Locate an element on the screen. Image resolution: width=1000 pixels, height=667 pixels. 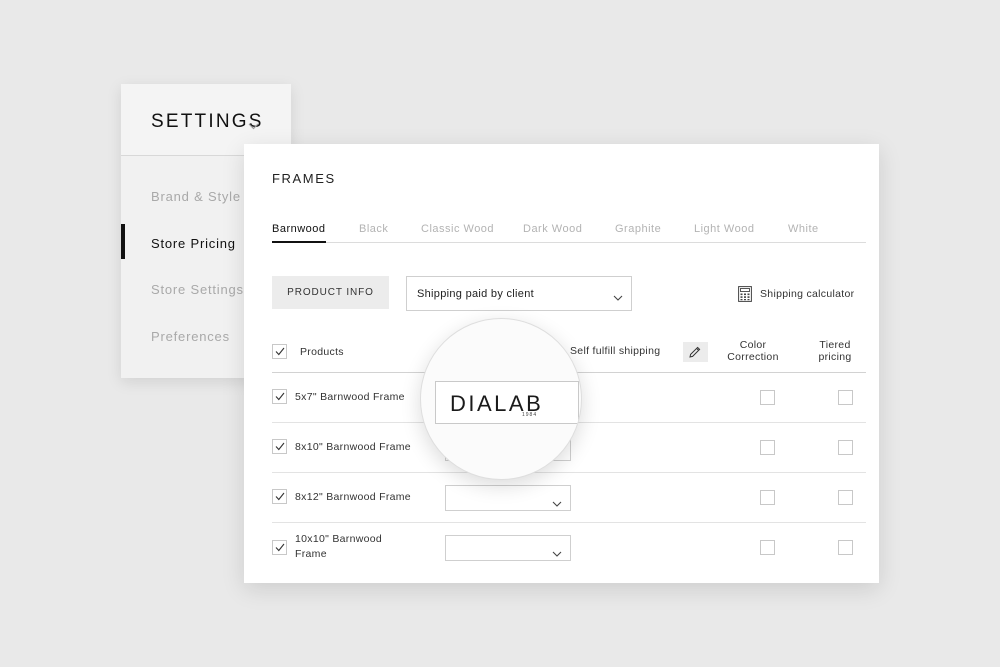
tab-dark-wood: Dark Wood is located at coordinates (552, 229).